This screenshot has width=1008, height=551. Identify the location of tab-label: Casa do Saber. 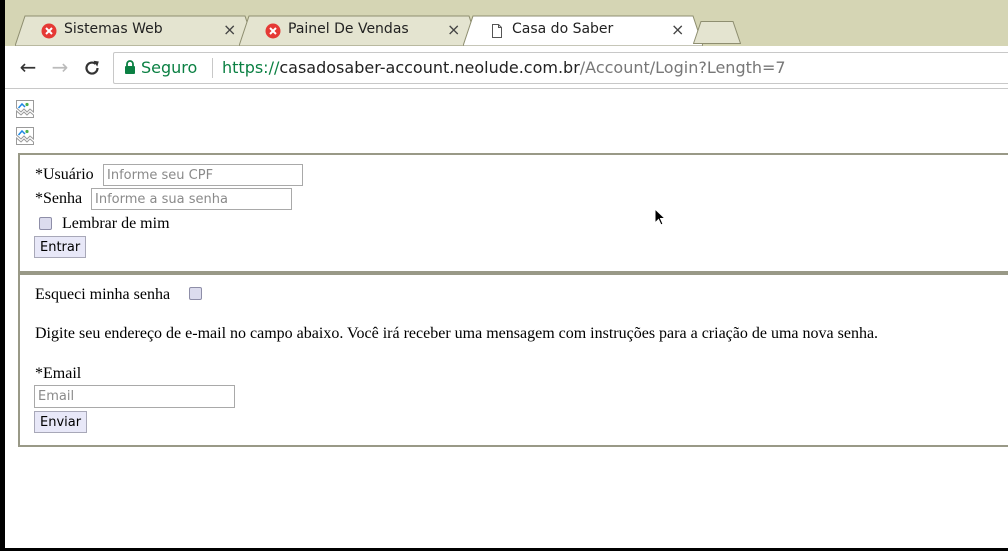
(563, 29).